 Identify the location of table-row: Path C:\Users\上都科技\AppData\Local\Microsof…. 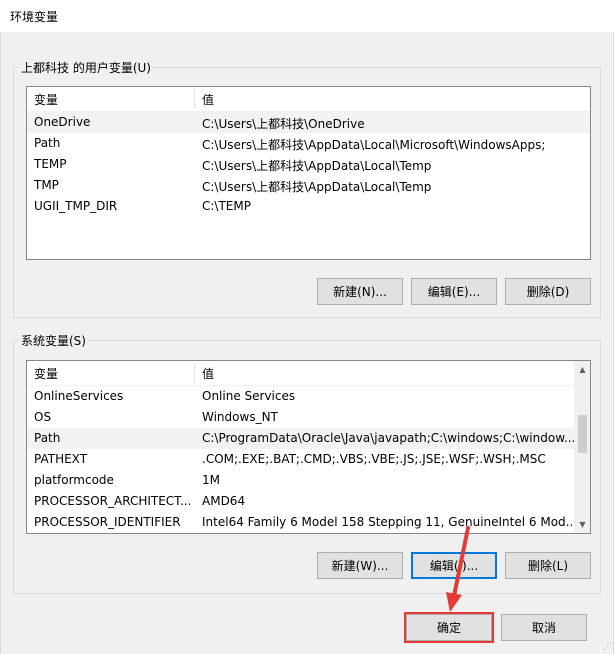
(308, 143).